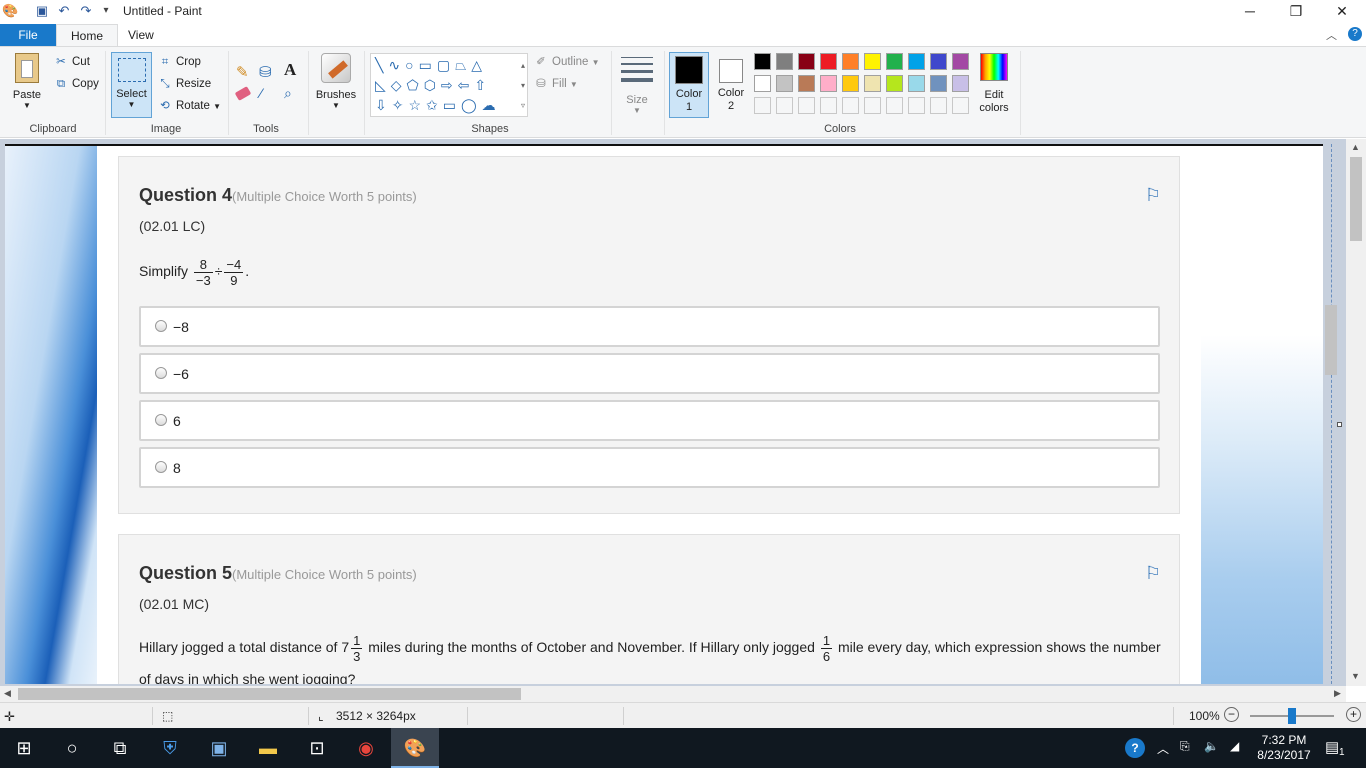 This screenshot has width=1366, height=768. I want to click on crop-button: ⌗ Crop, so click(179, 62).